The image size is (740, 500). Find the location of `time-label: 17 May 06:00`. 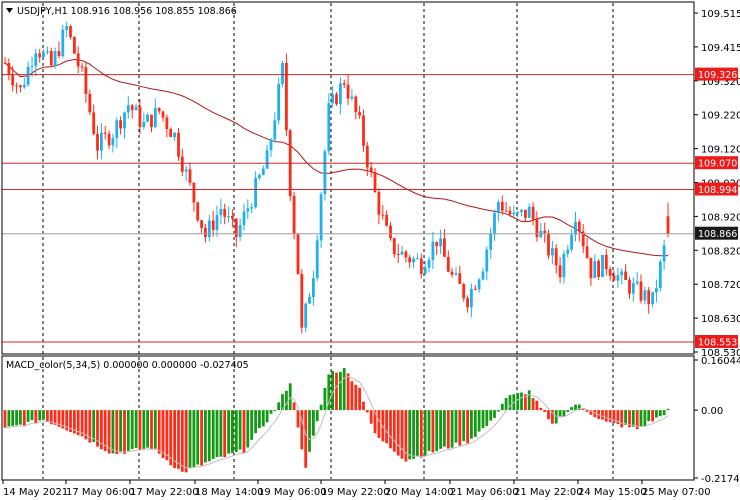

time-label: 17 May 06:00 is located at coordinates (100, 492).